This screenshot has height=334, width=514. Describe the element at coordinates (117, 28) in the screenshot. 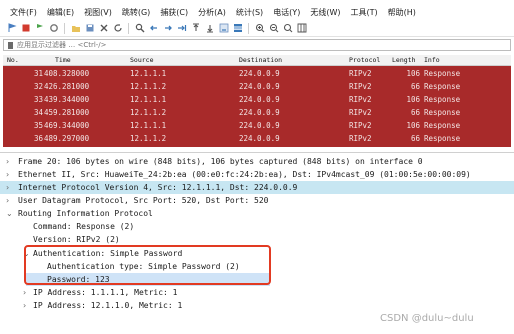

I see `reload-icon` at that location.